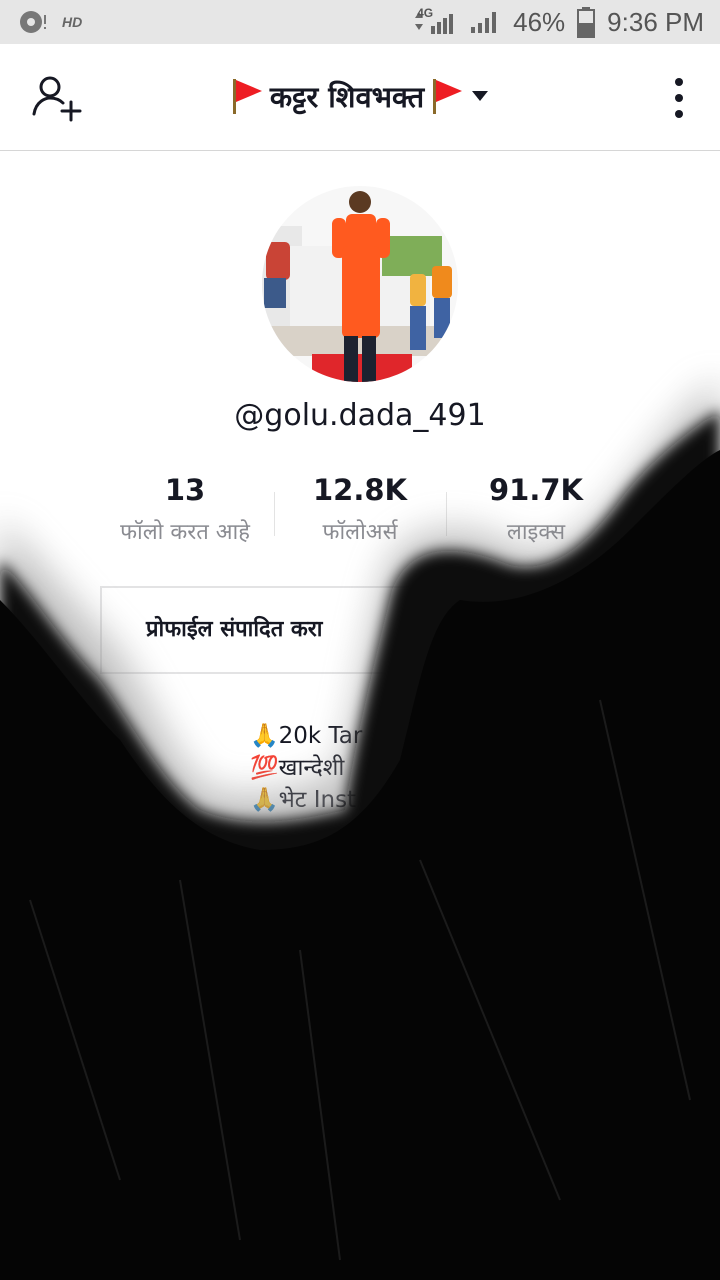 The image size is (720, 1280). I want to click on network-type-label: 4G, so click(425, 13).